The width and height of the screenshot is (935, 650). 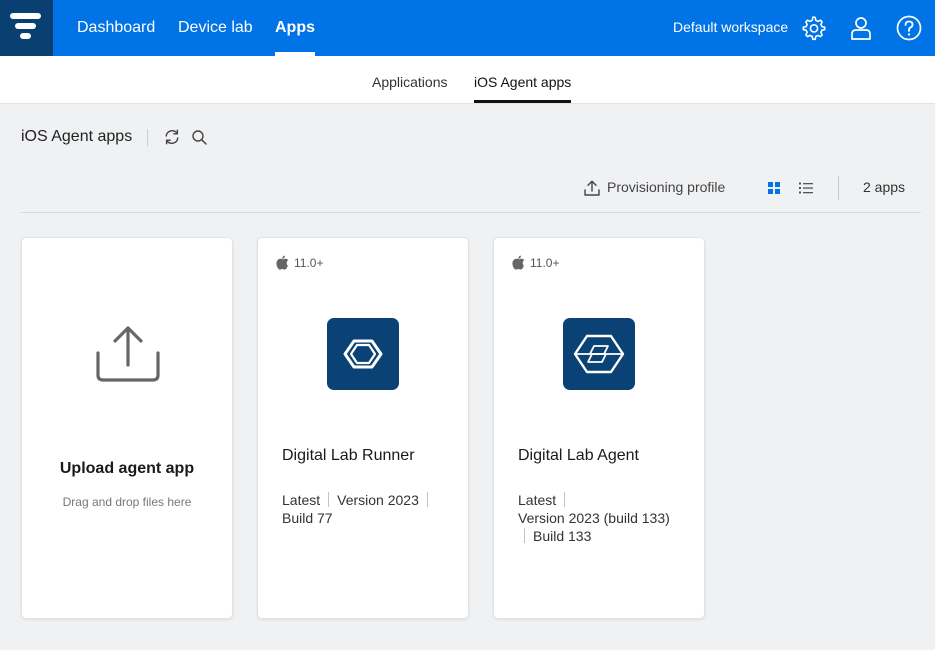 What do you see at coordinates (116, 28) in the screenshot?
I see `nav-dashboard: Dashboard` at bounding box center [116, 28].